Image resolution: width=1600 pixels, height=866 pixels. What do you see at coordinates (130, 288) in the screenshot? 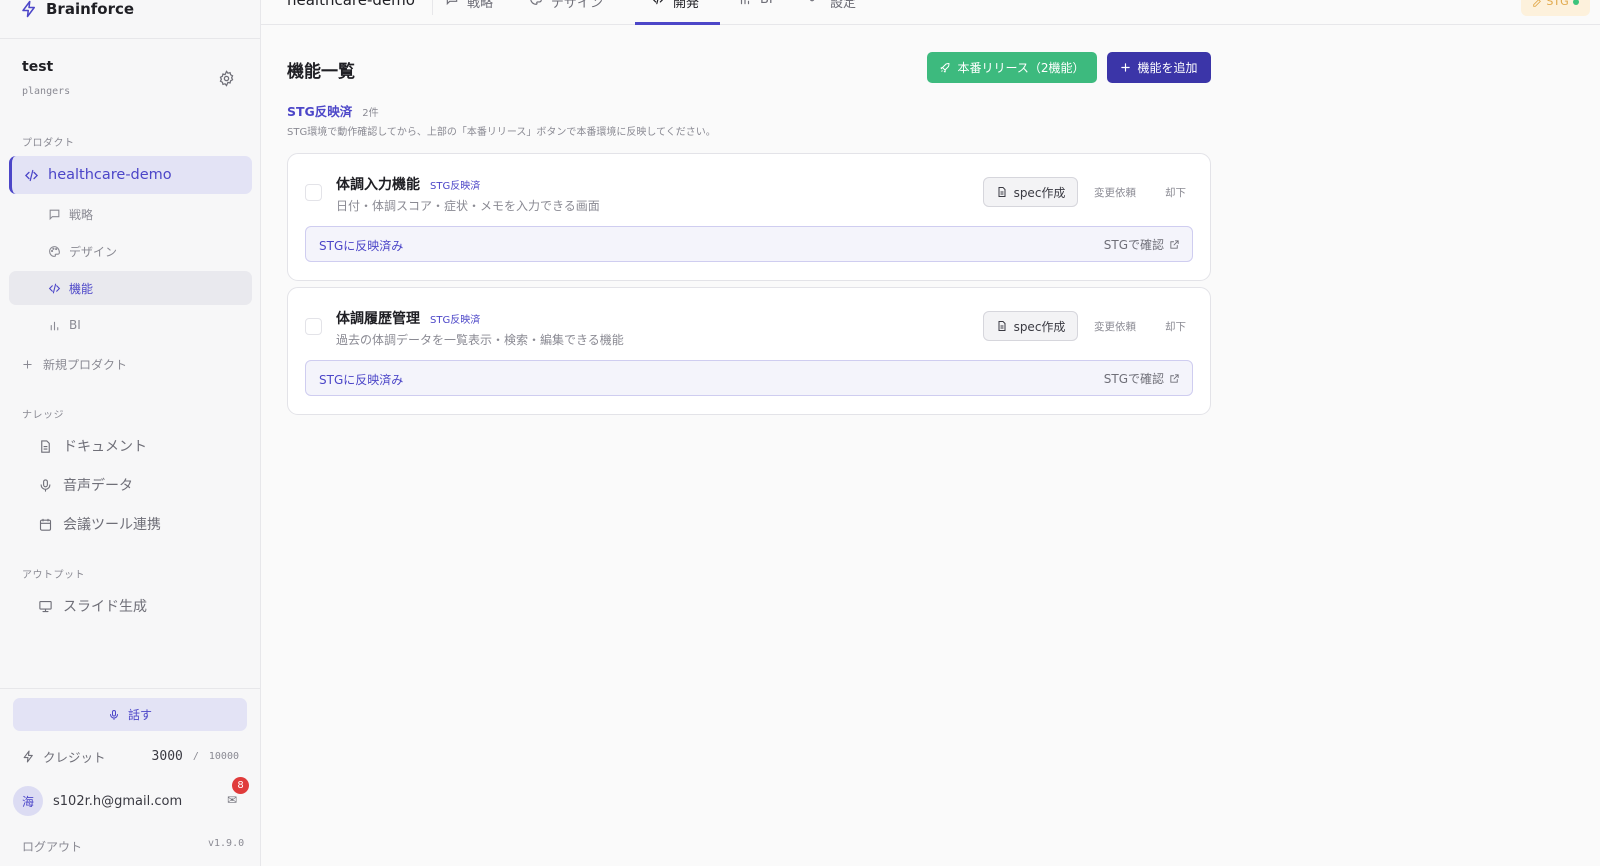
I see `sidebar-item-features: 機能` at bounding box center [130, 288].